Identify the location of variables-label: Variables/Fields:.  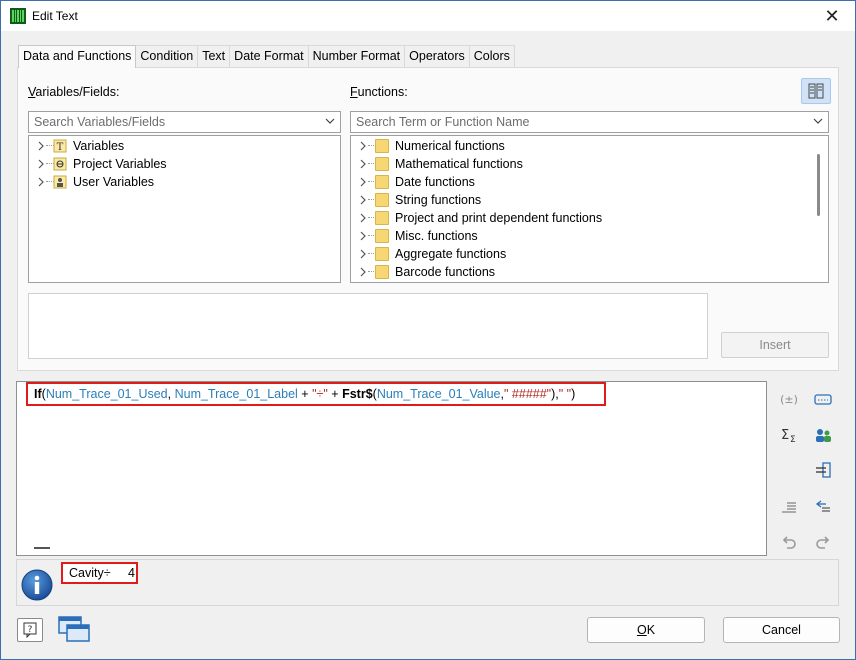
(74, 92).